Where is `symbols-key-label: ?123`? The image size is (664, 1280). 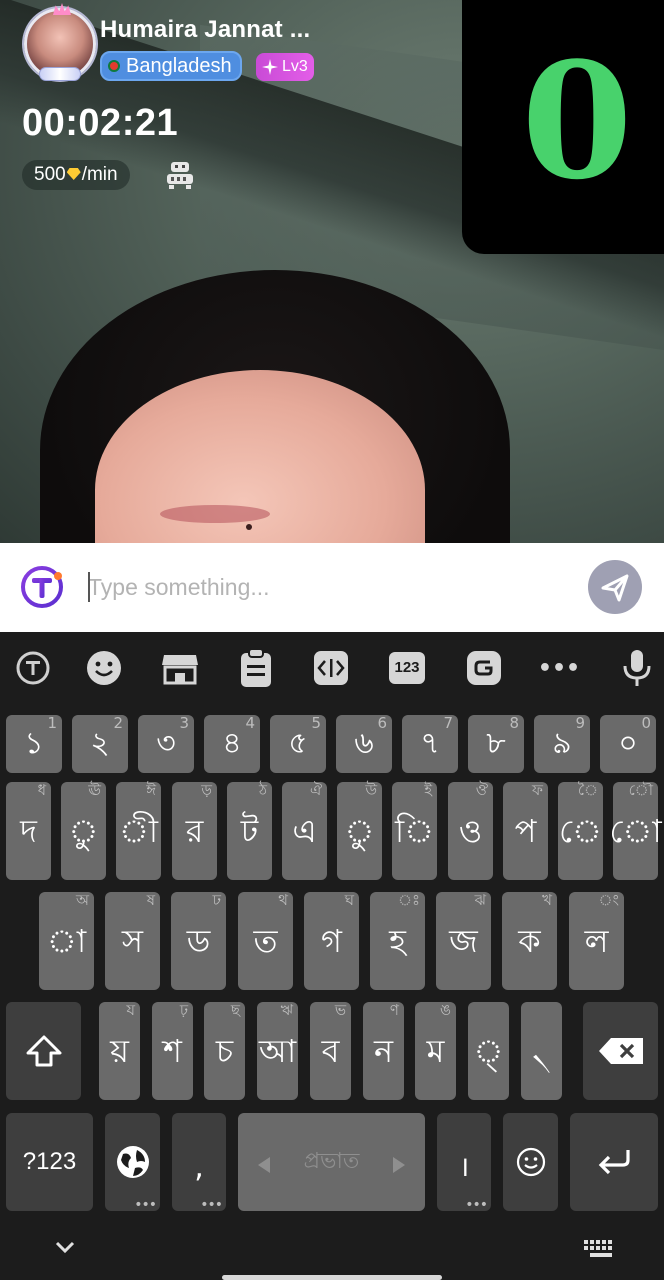 symbols-key-label: ?123 is located at coordinates (49, 1161).